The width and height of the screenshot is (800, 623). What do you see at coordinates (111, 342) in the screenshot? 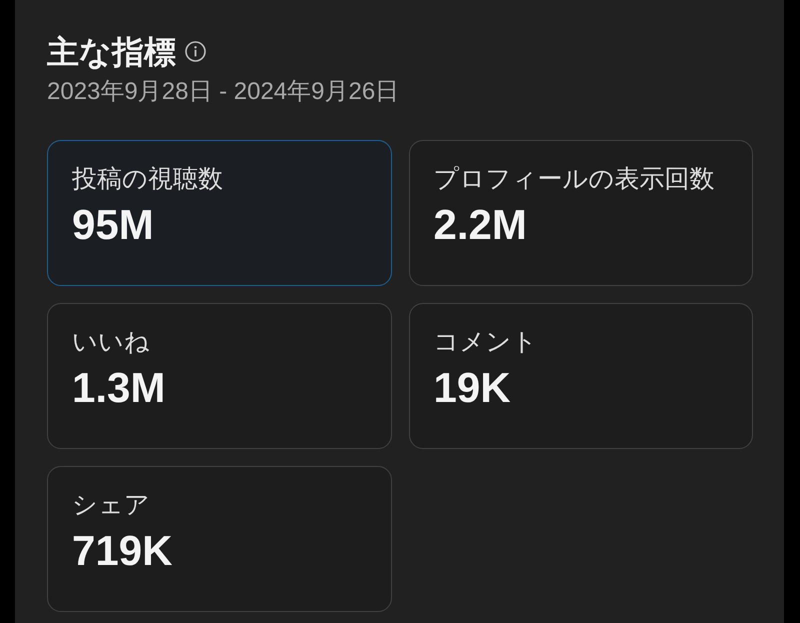
I see `metric-label: いいね` at bounding box center [111, 342].